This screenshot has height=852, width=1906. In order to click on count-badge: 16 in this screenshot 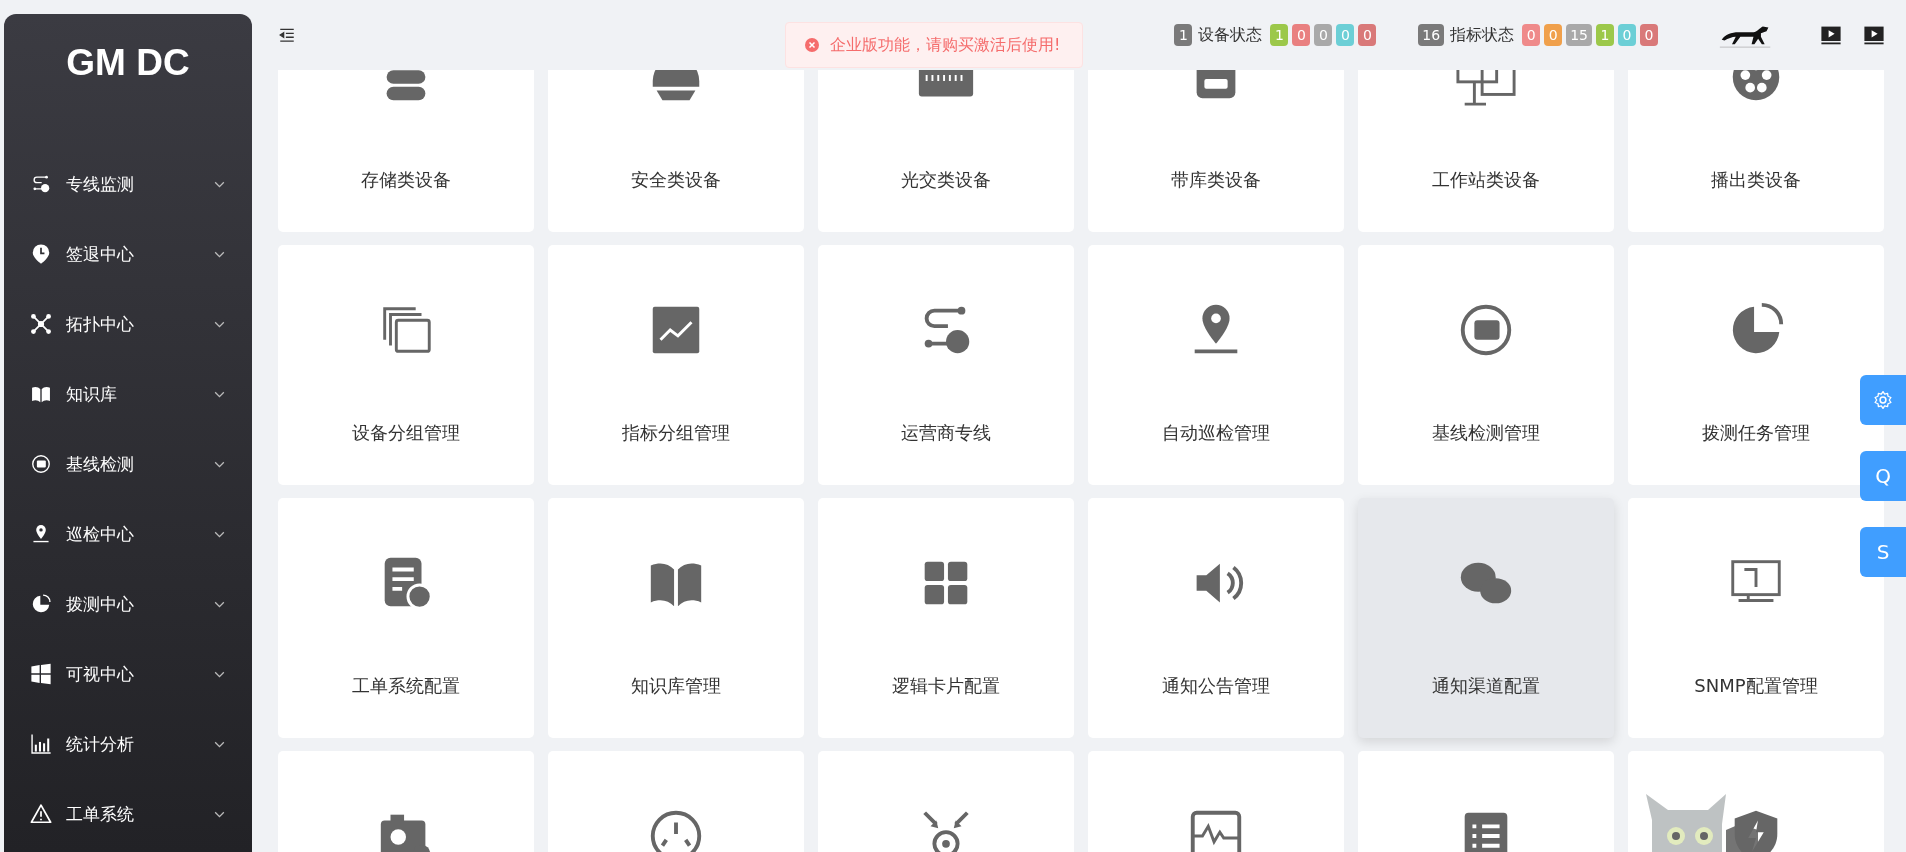, I will do `click(1431, 35)`.